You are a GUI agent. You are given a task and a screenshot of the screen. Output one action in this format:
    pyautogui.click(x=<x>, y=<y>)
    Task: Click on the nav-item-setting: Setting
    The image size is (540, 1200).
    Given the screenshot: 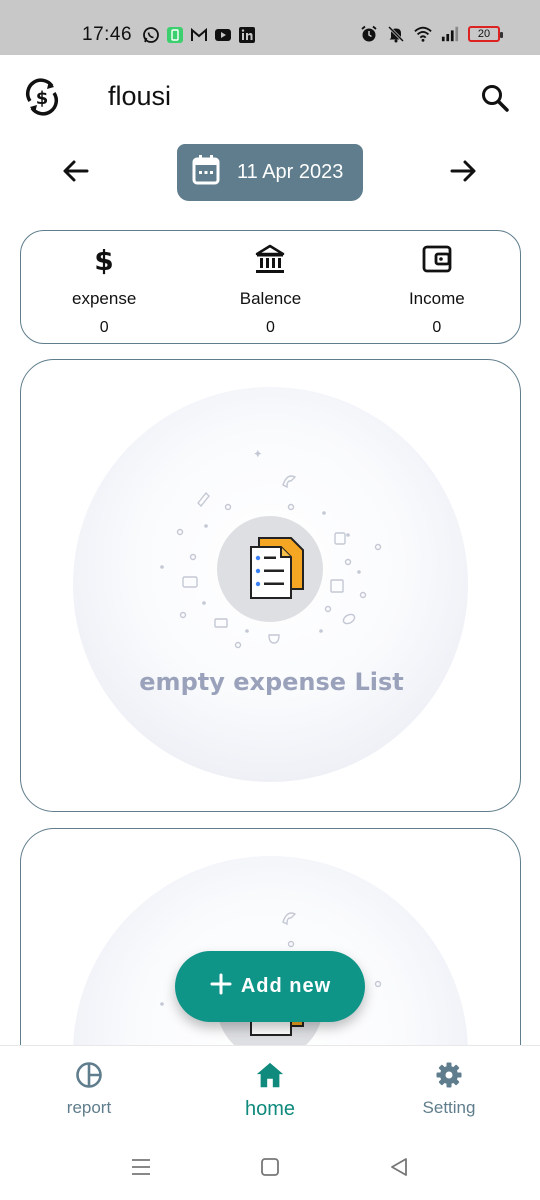 What is the action you would take?
    pyautogui.click(x=449, y=1089)
    